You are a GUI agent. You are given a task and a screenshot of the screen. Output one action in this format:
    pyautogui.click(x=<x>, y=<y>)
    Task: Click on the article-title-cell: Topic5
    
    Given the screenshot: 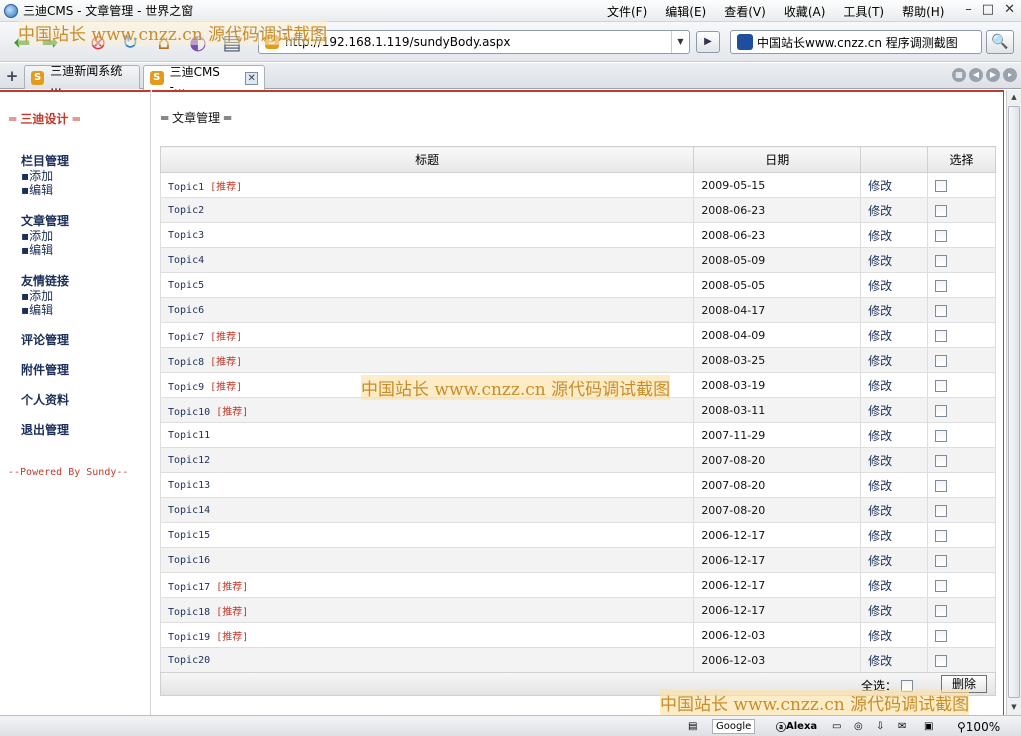 What is the action you would take?
    pyautogui.click(x=427, y=285)
    